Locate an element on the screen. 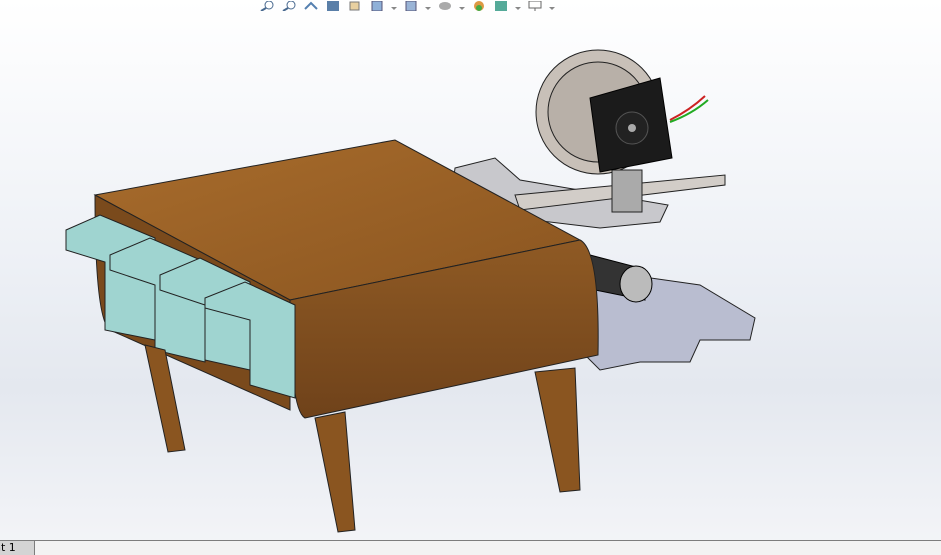 Image resolution: width=941 pixels, height=555 pixels. apply-scene-button is located at coordinates (501, 5).